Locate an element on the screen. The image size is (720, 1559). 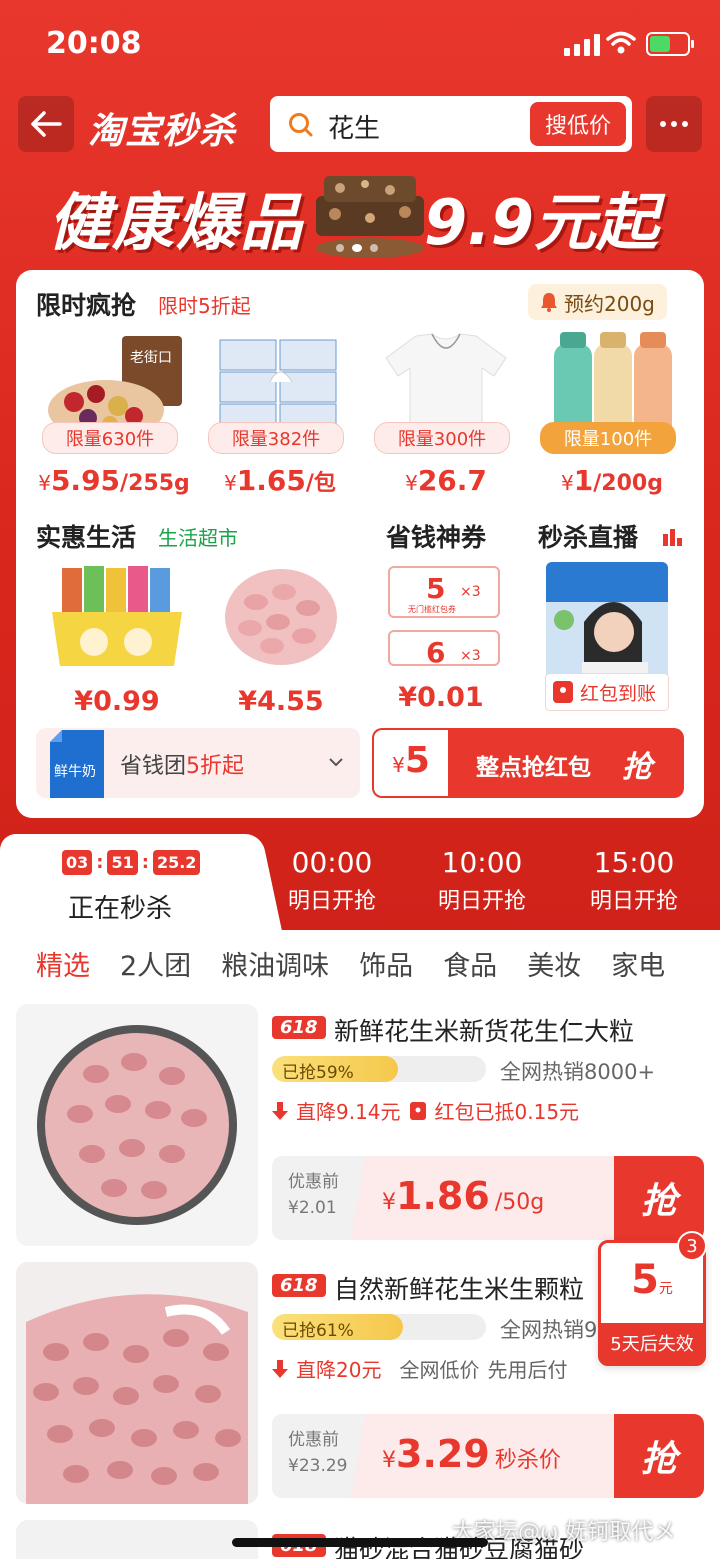
coupon-value: 5元 is located at coordinates (652, 1280).